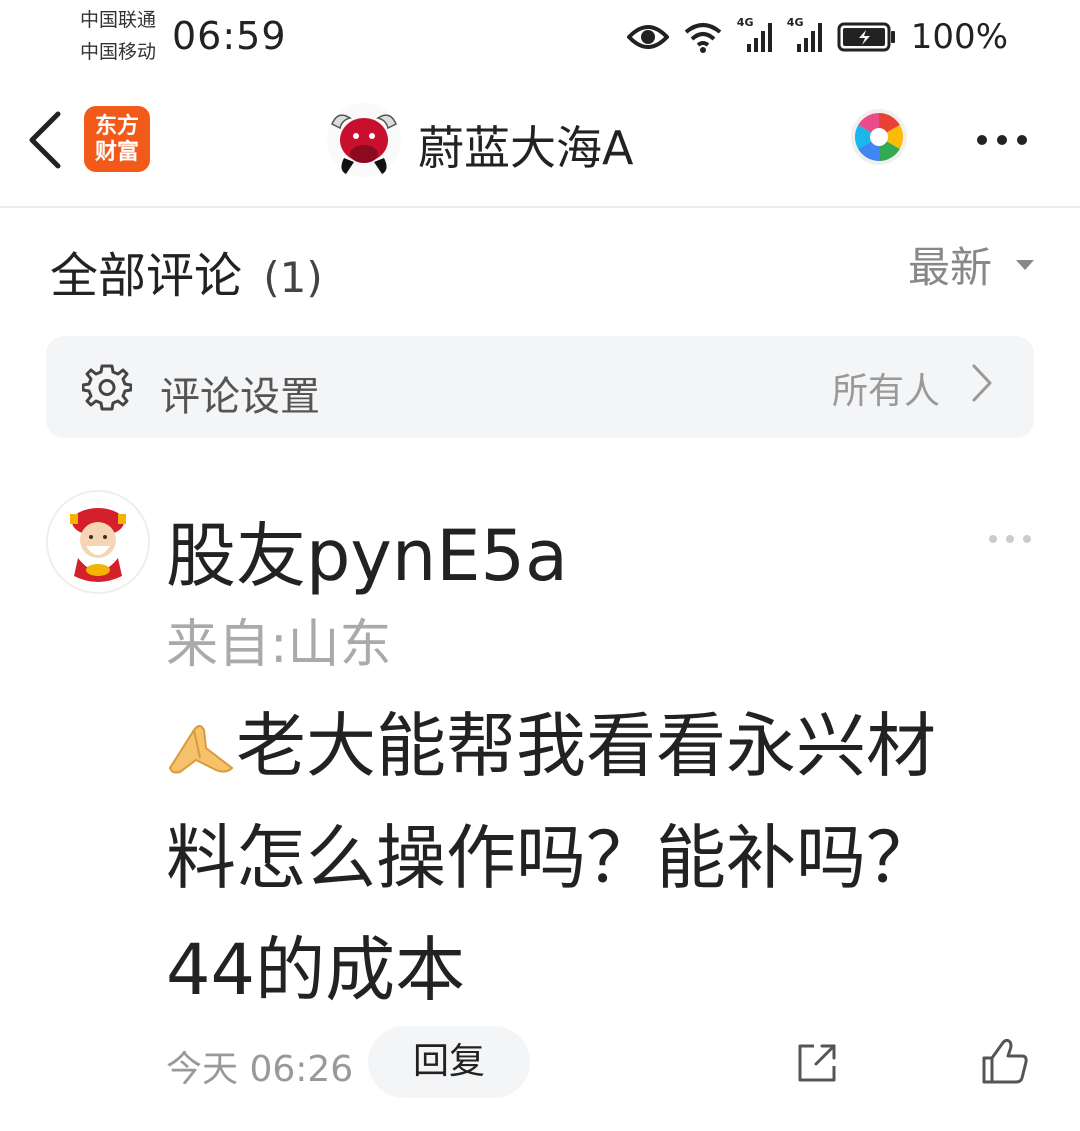 This screenshot has height=1131, width=1080. Describe the element at coordinates (364, 140) in the screenshot. I see `bull-avatar` at that location.